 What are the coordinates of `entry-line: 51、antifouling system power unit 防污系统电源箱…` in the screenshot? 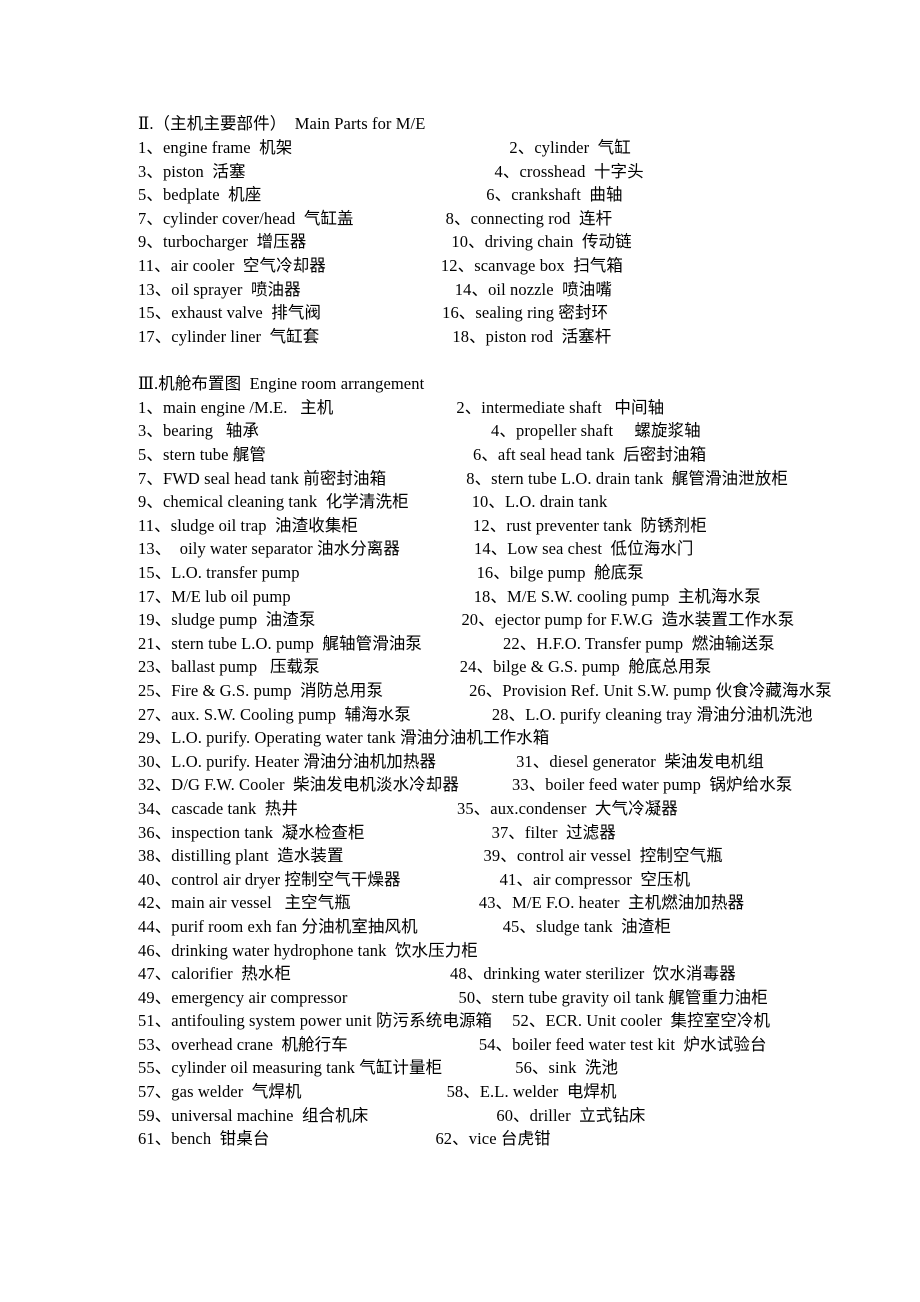 It's located at (529, 1021).